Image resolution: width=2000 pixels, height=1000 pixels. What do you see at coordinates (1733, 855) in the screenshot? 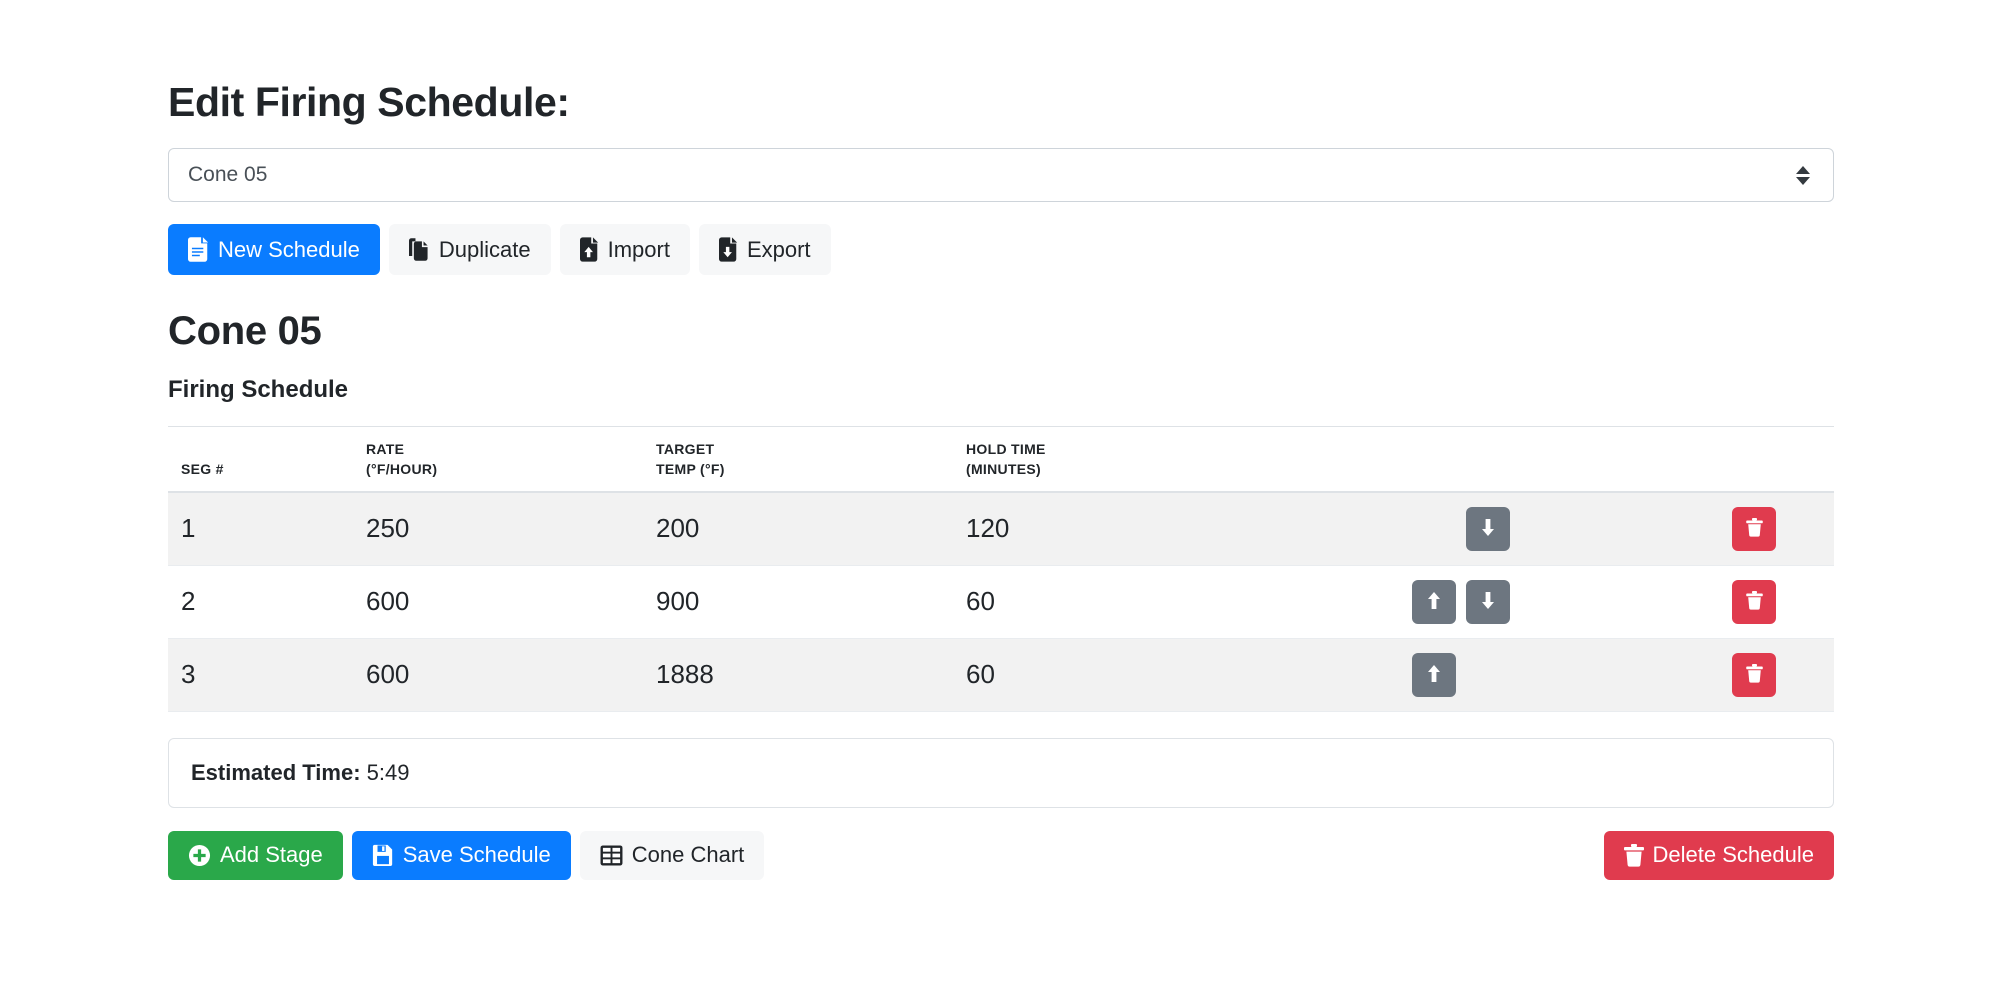
I see `delete-schedule-label: Delete Schedule` at bounding box center [1733, 855].